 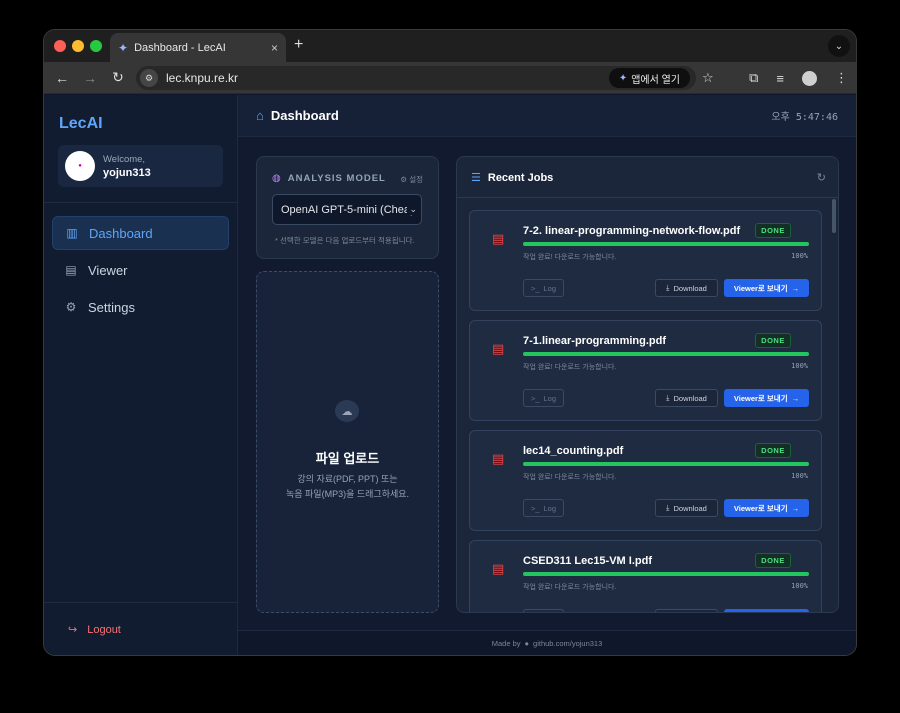 What do you see at coordinates (573, 451) in the screenshot?
I see `job-file-name: lec14_counting.pdf` at bounding box center [573, 451].